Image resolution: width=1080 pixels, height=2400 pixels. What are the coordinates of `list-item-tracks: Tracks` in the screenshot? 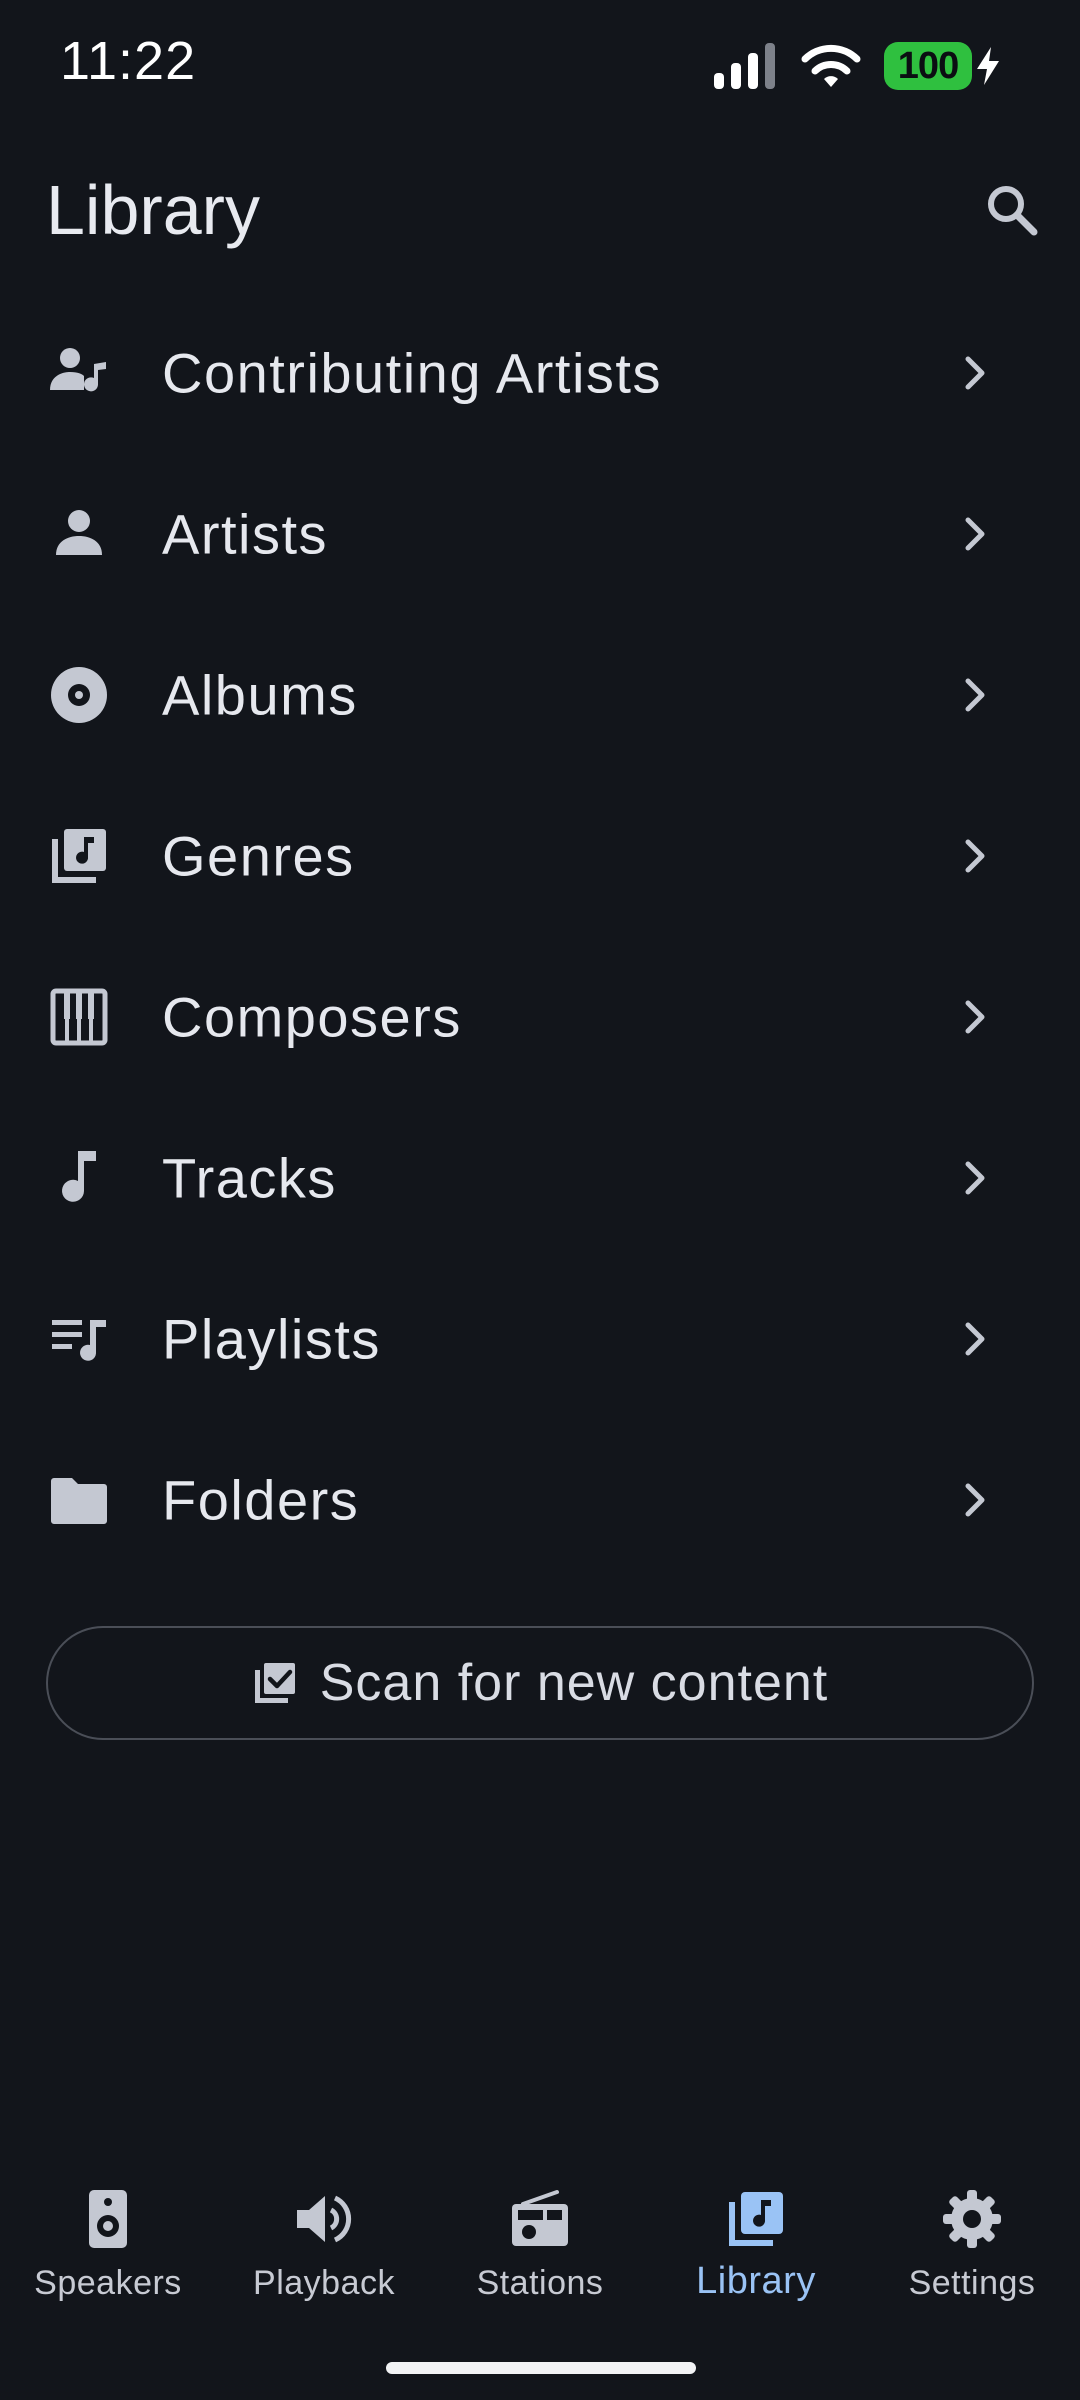 It's located at (540, 1177).